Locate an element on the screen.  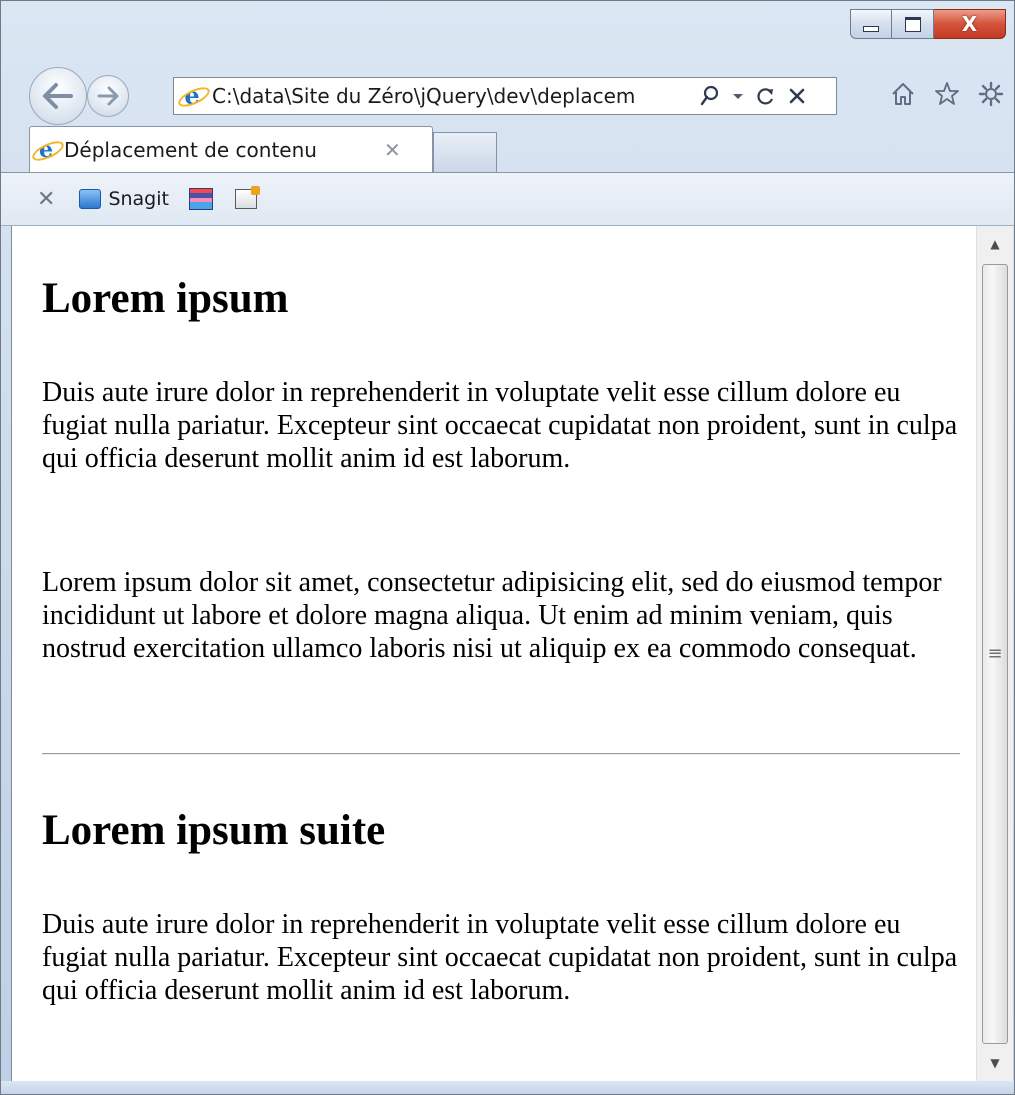
close-icon: X is located at coordinates (969, 24).